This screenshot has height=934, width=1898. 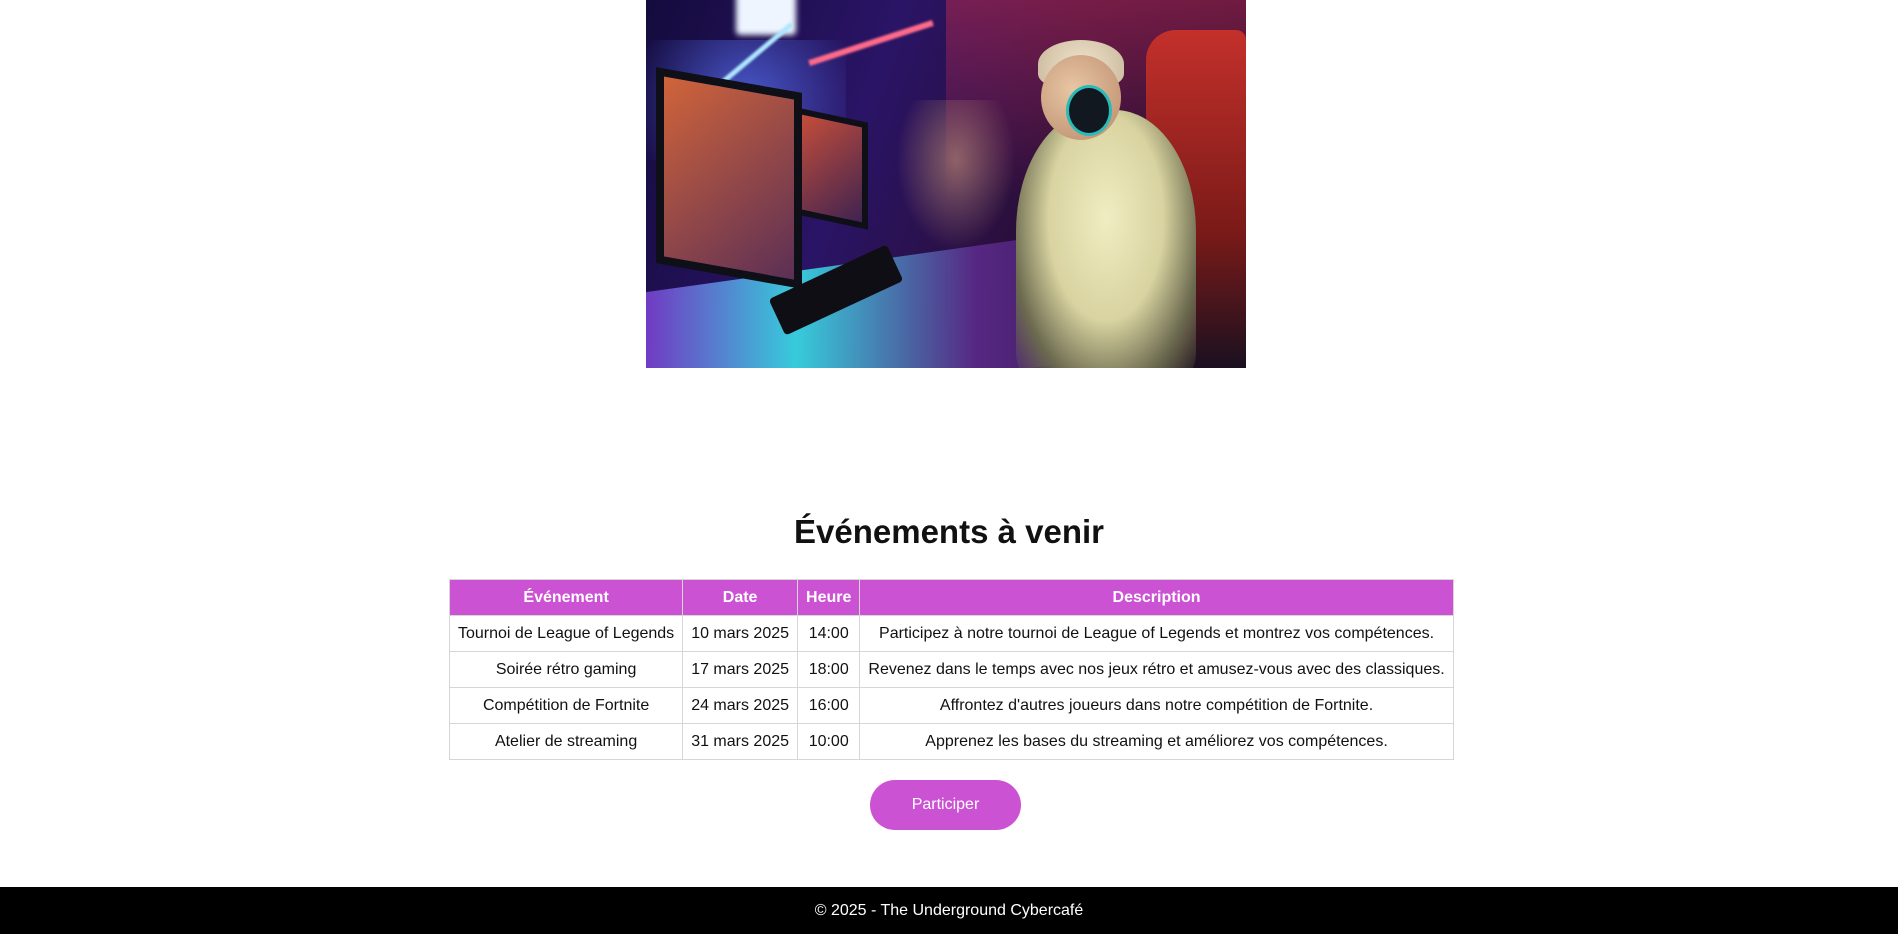 I want to click on hero-image, so click(x=946, y=184).